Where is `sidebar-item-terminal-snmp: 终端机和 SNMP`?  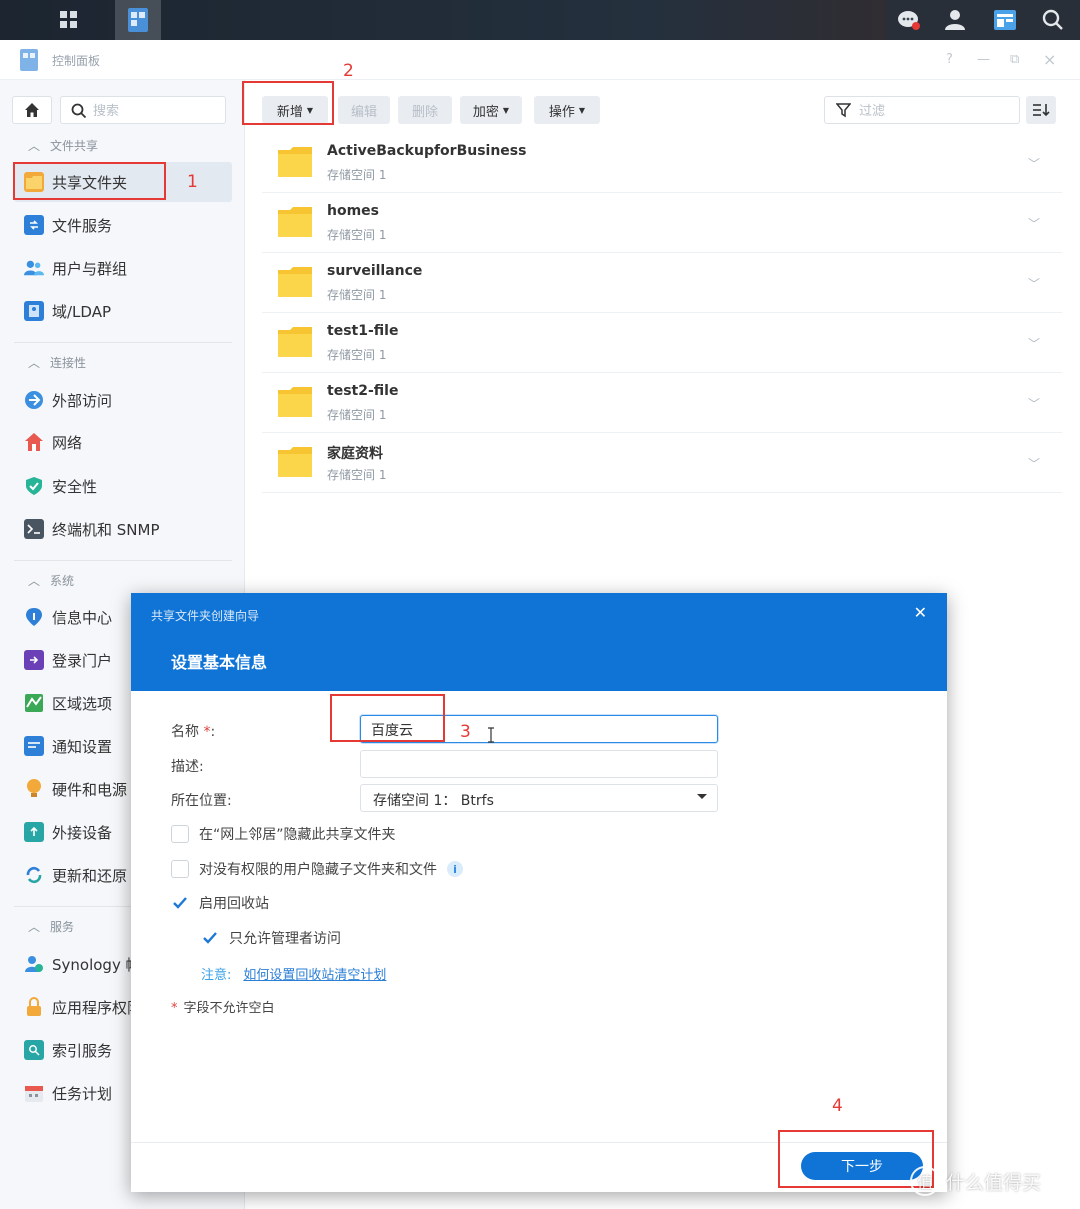
sidebar-item-terminal-snmp: 终端机和 SNMP is located at coordinates (123, 529).